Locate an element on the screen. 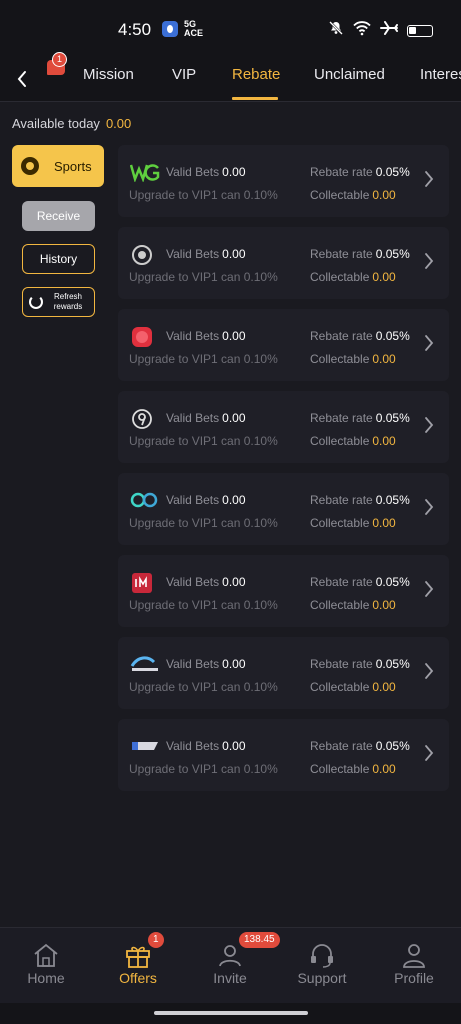 The width and height of the screenshot is (461, 1024). refresh-rewards-button: Refresh rewards is located at coordinates (58, 302).